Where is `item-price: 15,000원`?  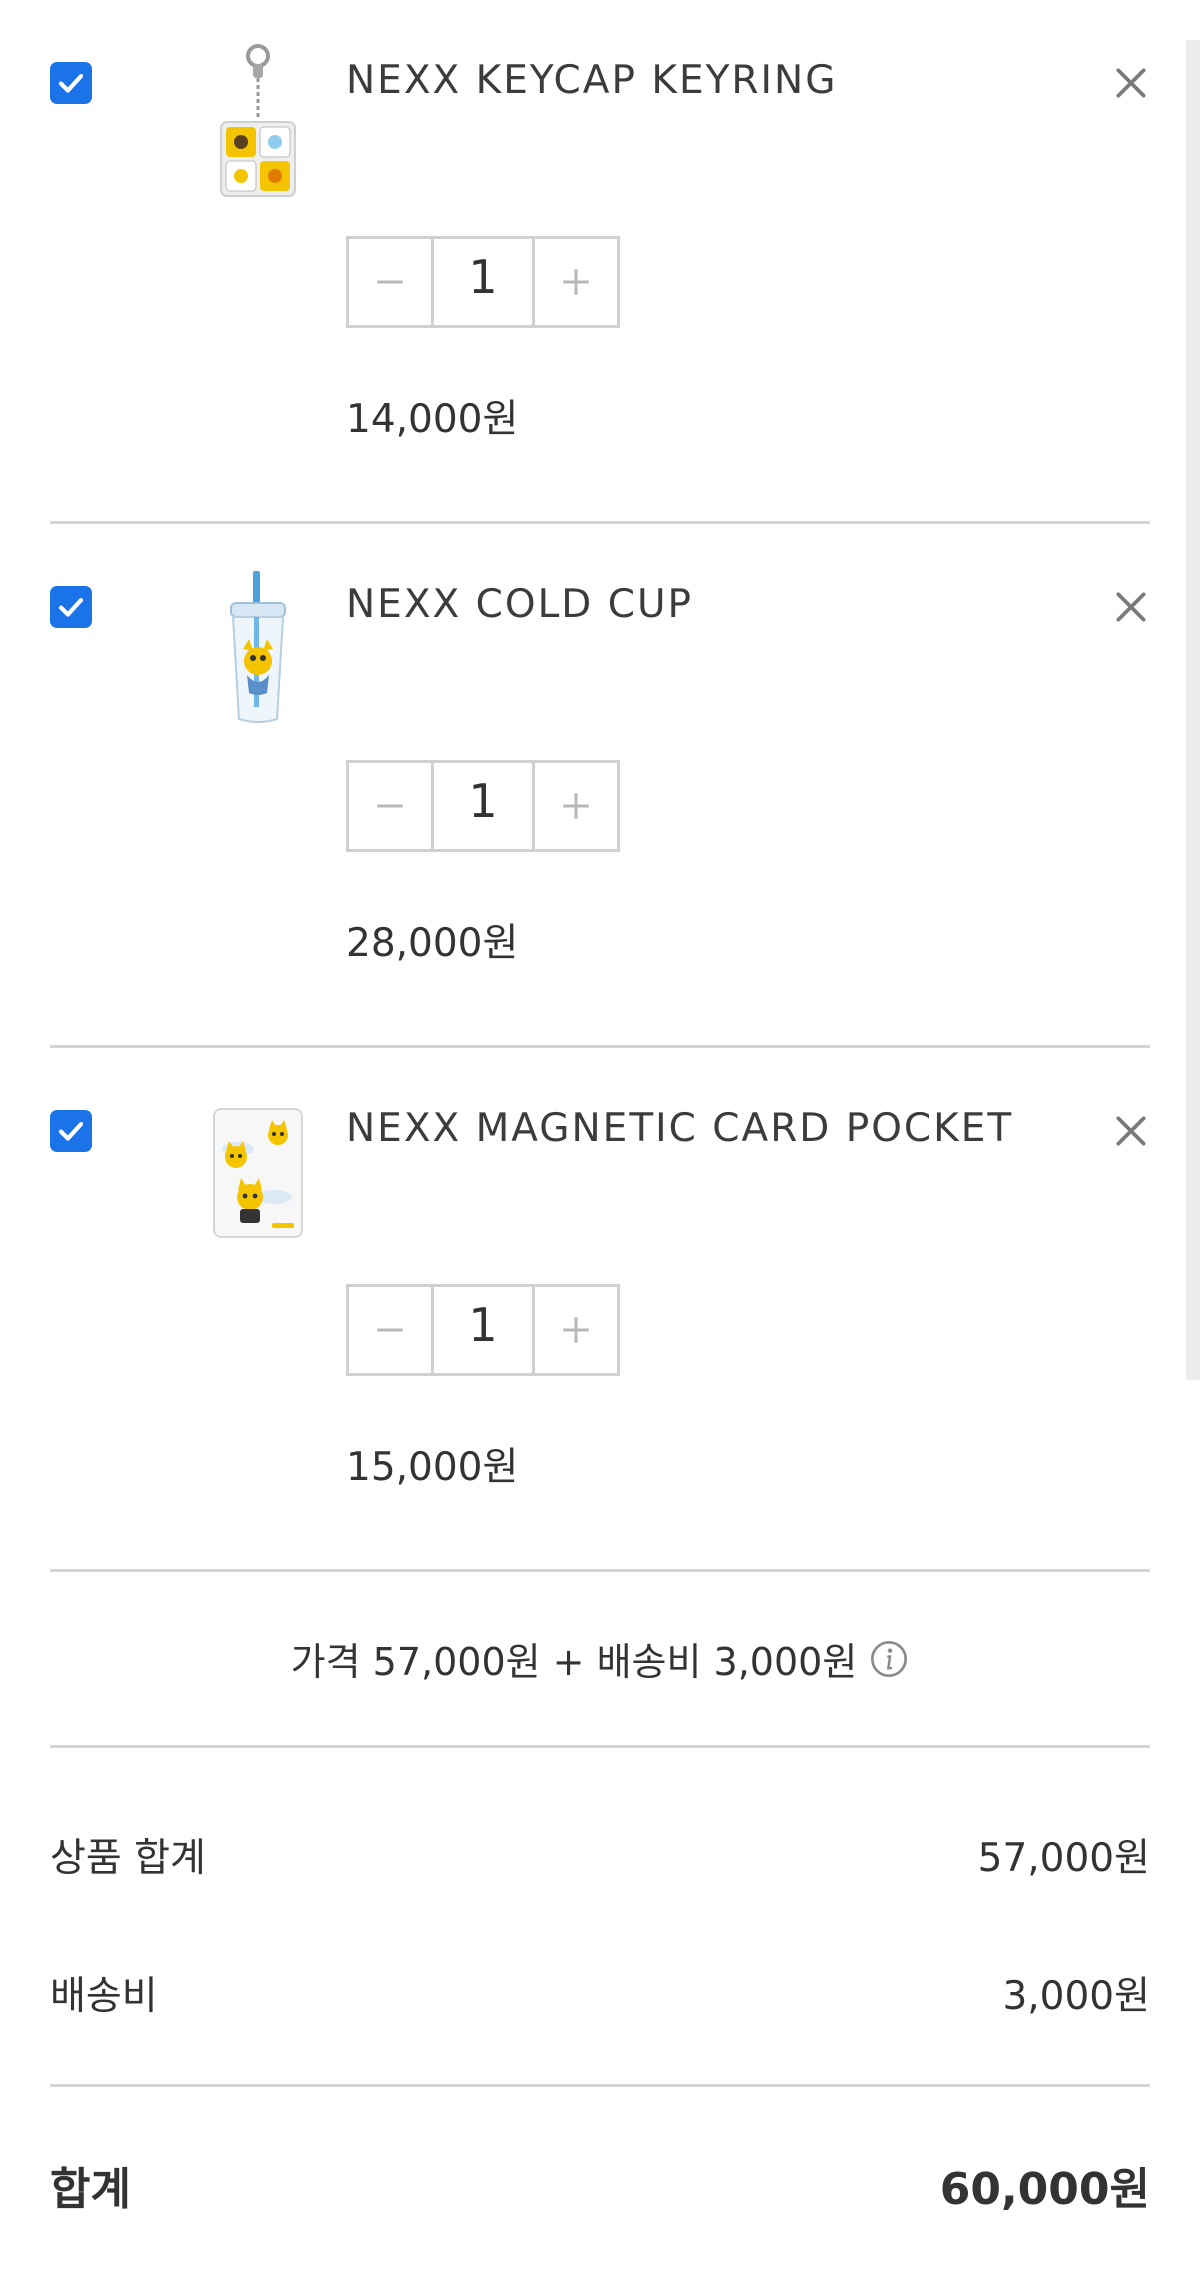 item-price: 15,000원 is located at coordinates (432, 1467).